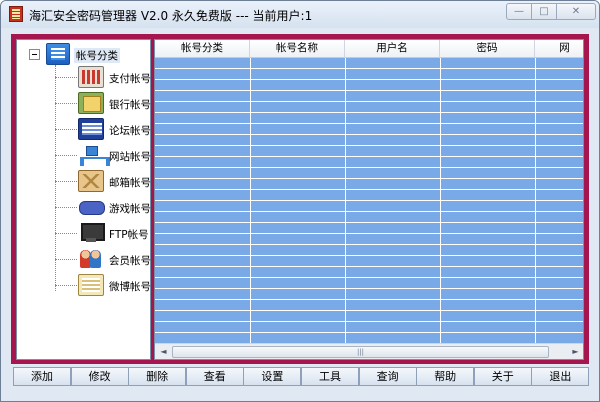 The width and height of the screenshot is (600, 402). What do you see at coordinates (58, 54) in the screenshot?
I see `list-icon` at bounding box center [58, 54].